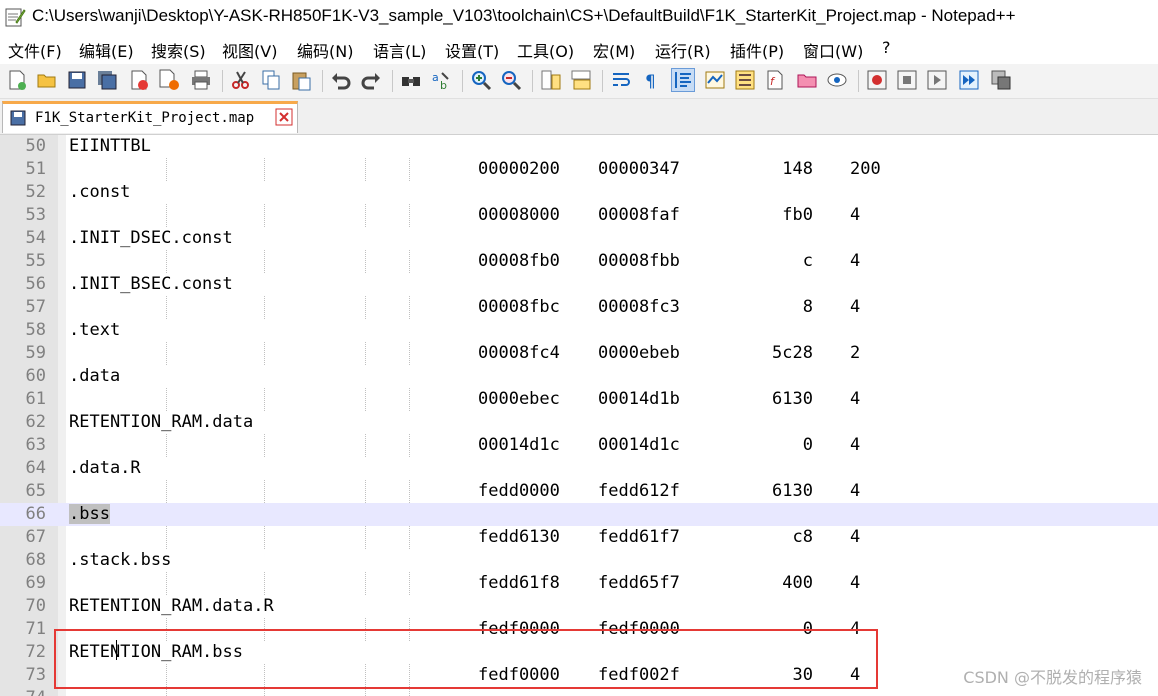  Describe the element at coordinates (621, 80) in the screenshot. I see `word-wrap-icon` at that location.